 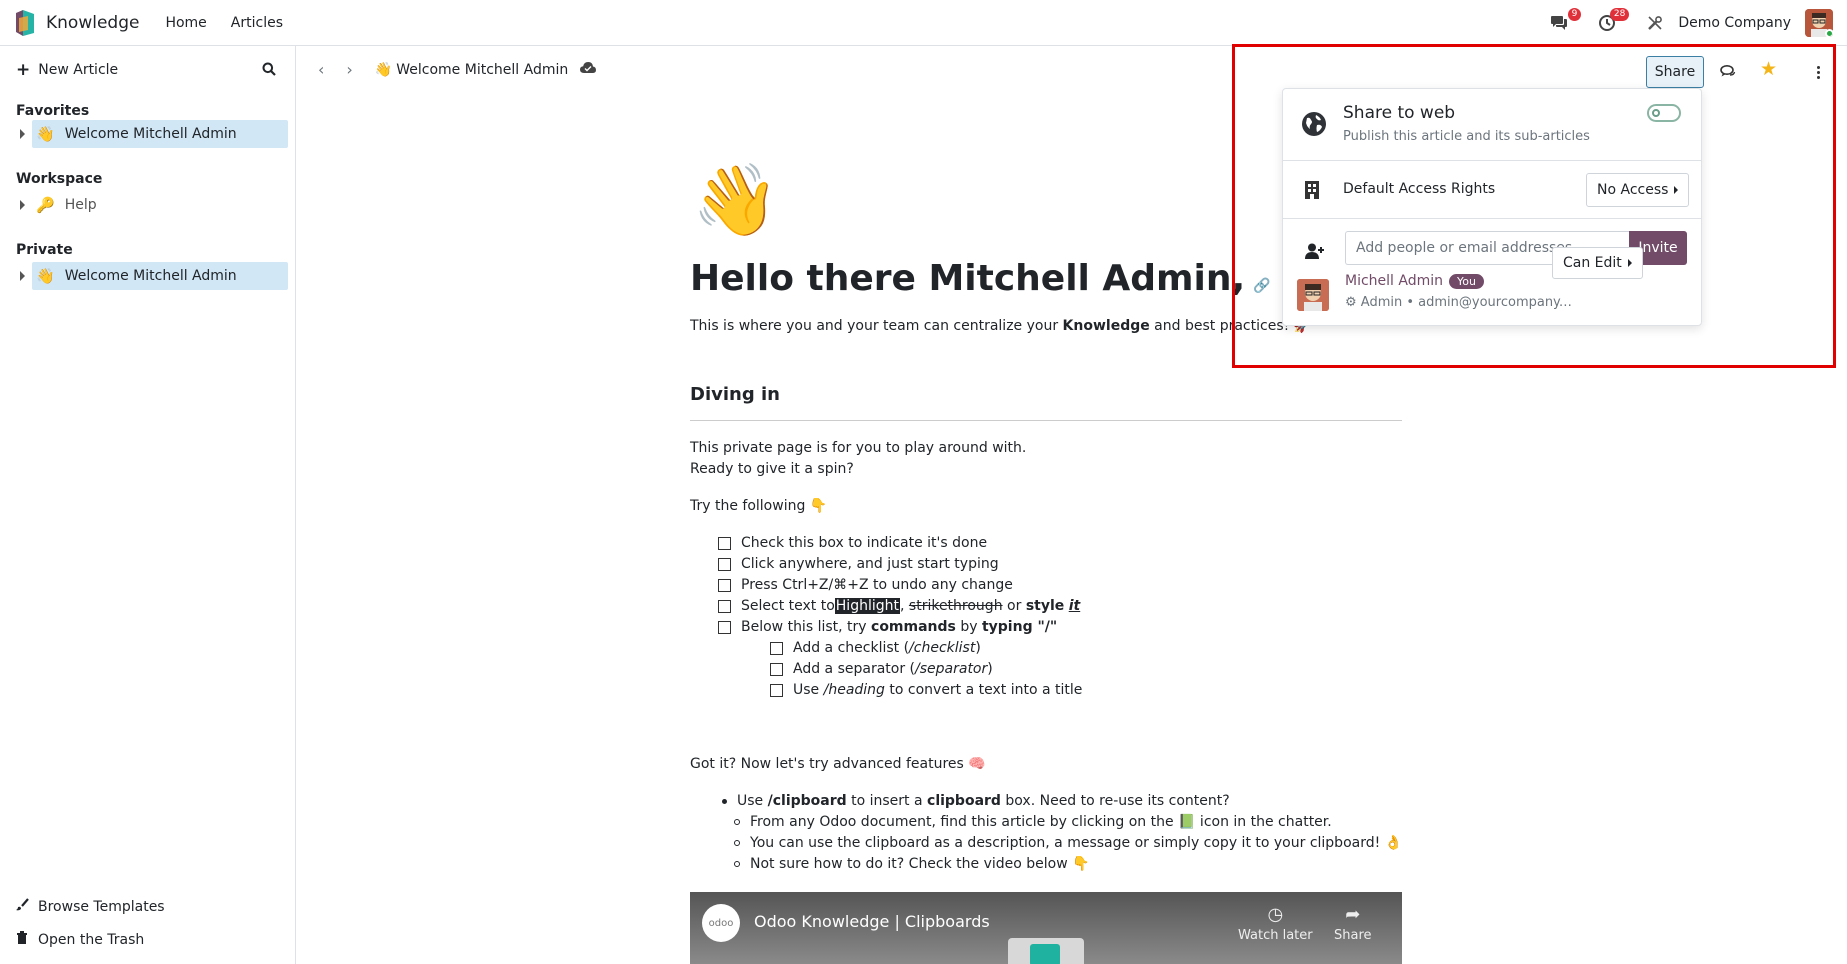 What do you see at coordinates (1819, 23) in the screenshot?
I see `user-avatar` at bounding box center [1819, 23].